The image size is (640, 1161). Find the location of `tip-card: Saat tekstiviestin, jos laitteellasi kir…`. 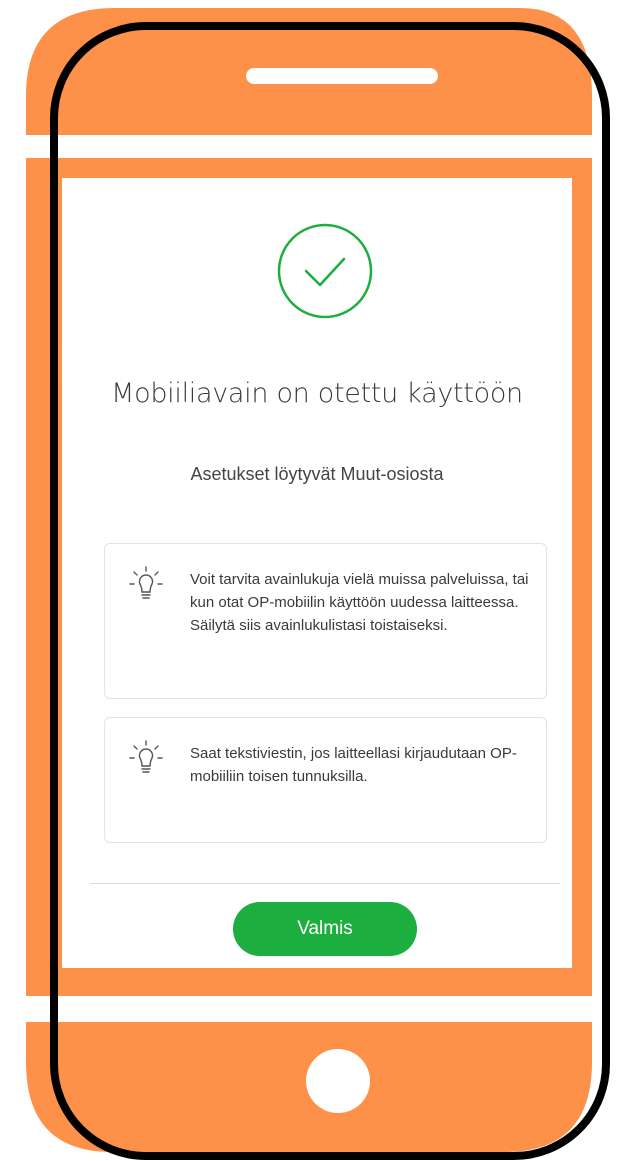

tip-card: Saat tekstiviestin, jos laitteellasi kir… is located at coordinates (325, 780).